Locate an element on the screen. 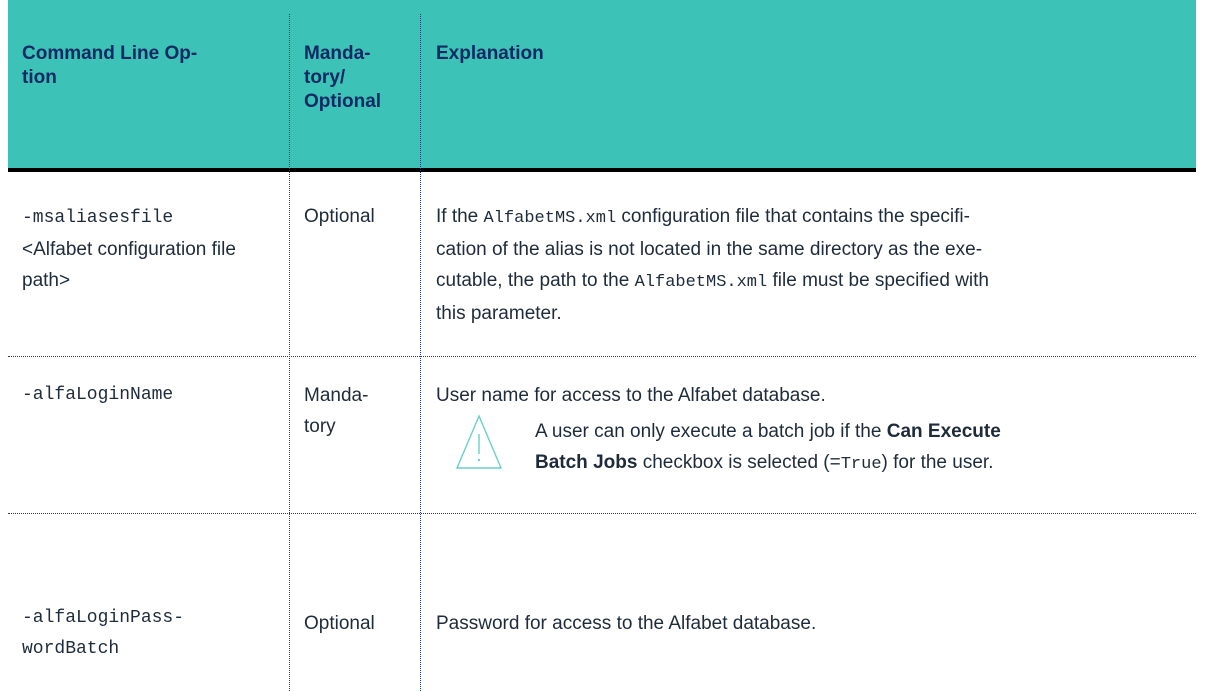 The height and width of the screenshot is (691, 1206). header-command-line-option: Command Line Op- tion is located at coordinates (110, 65).